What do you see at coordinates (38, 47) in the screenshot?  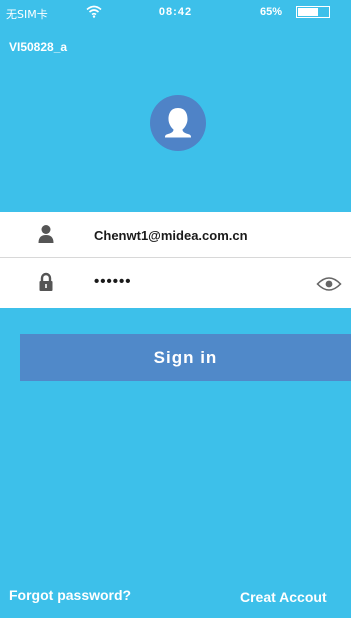 I see `device-id-label: VI50828_a` at bounding box center [38, 47].